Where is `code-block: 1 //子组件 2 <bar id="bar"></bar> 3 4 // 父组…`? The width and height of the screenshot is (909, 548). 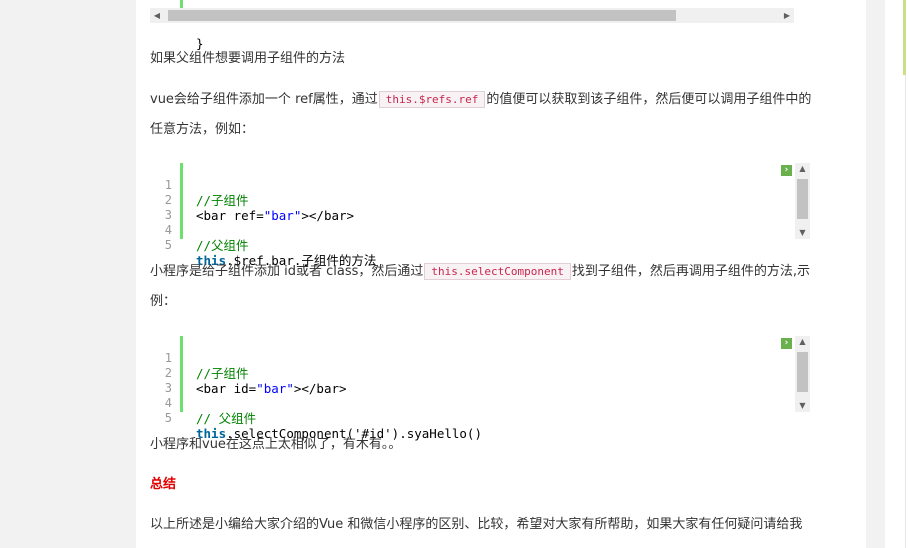 code-block: 1 //子组件 2 <bar id="bar"></bar> 3 4 // 父组… is located at coordinates (480, 388).